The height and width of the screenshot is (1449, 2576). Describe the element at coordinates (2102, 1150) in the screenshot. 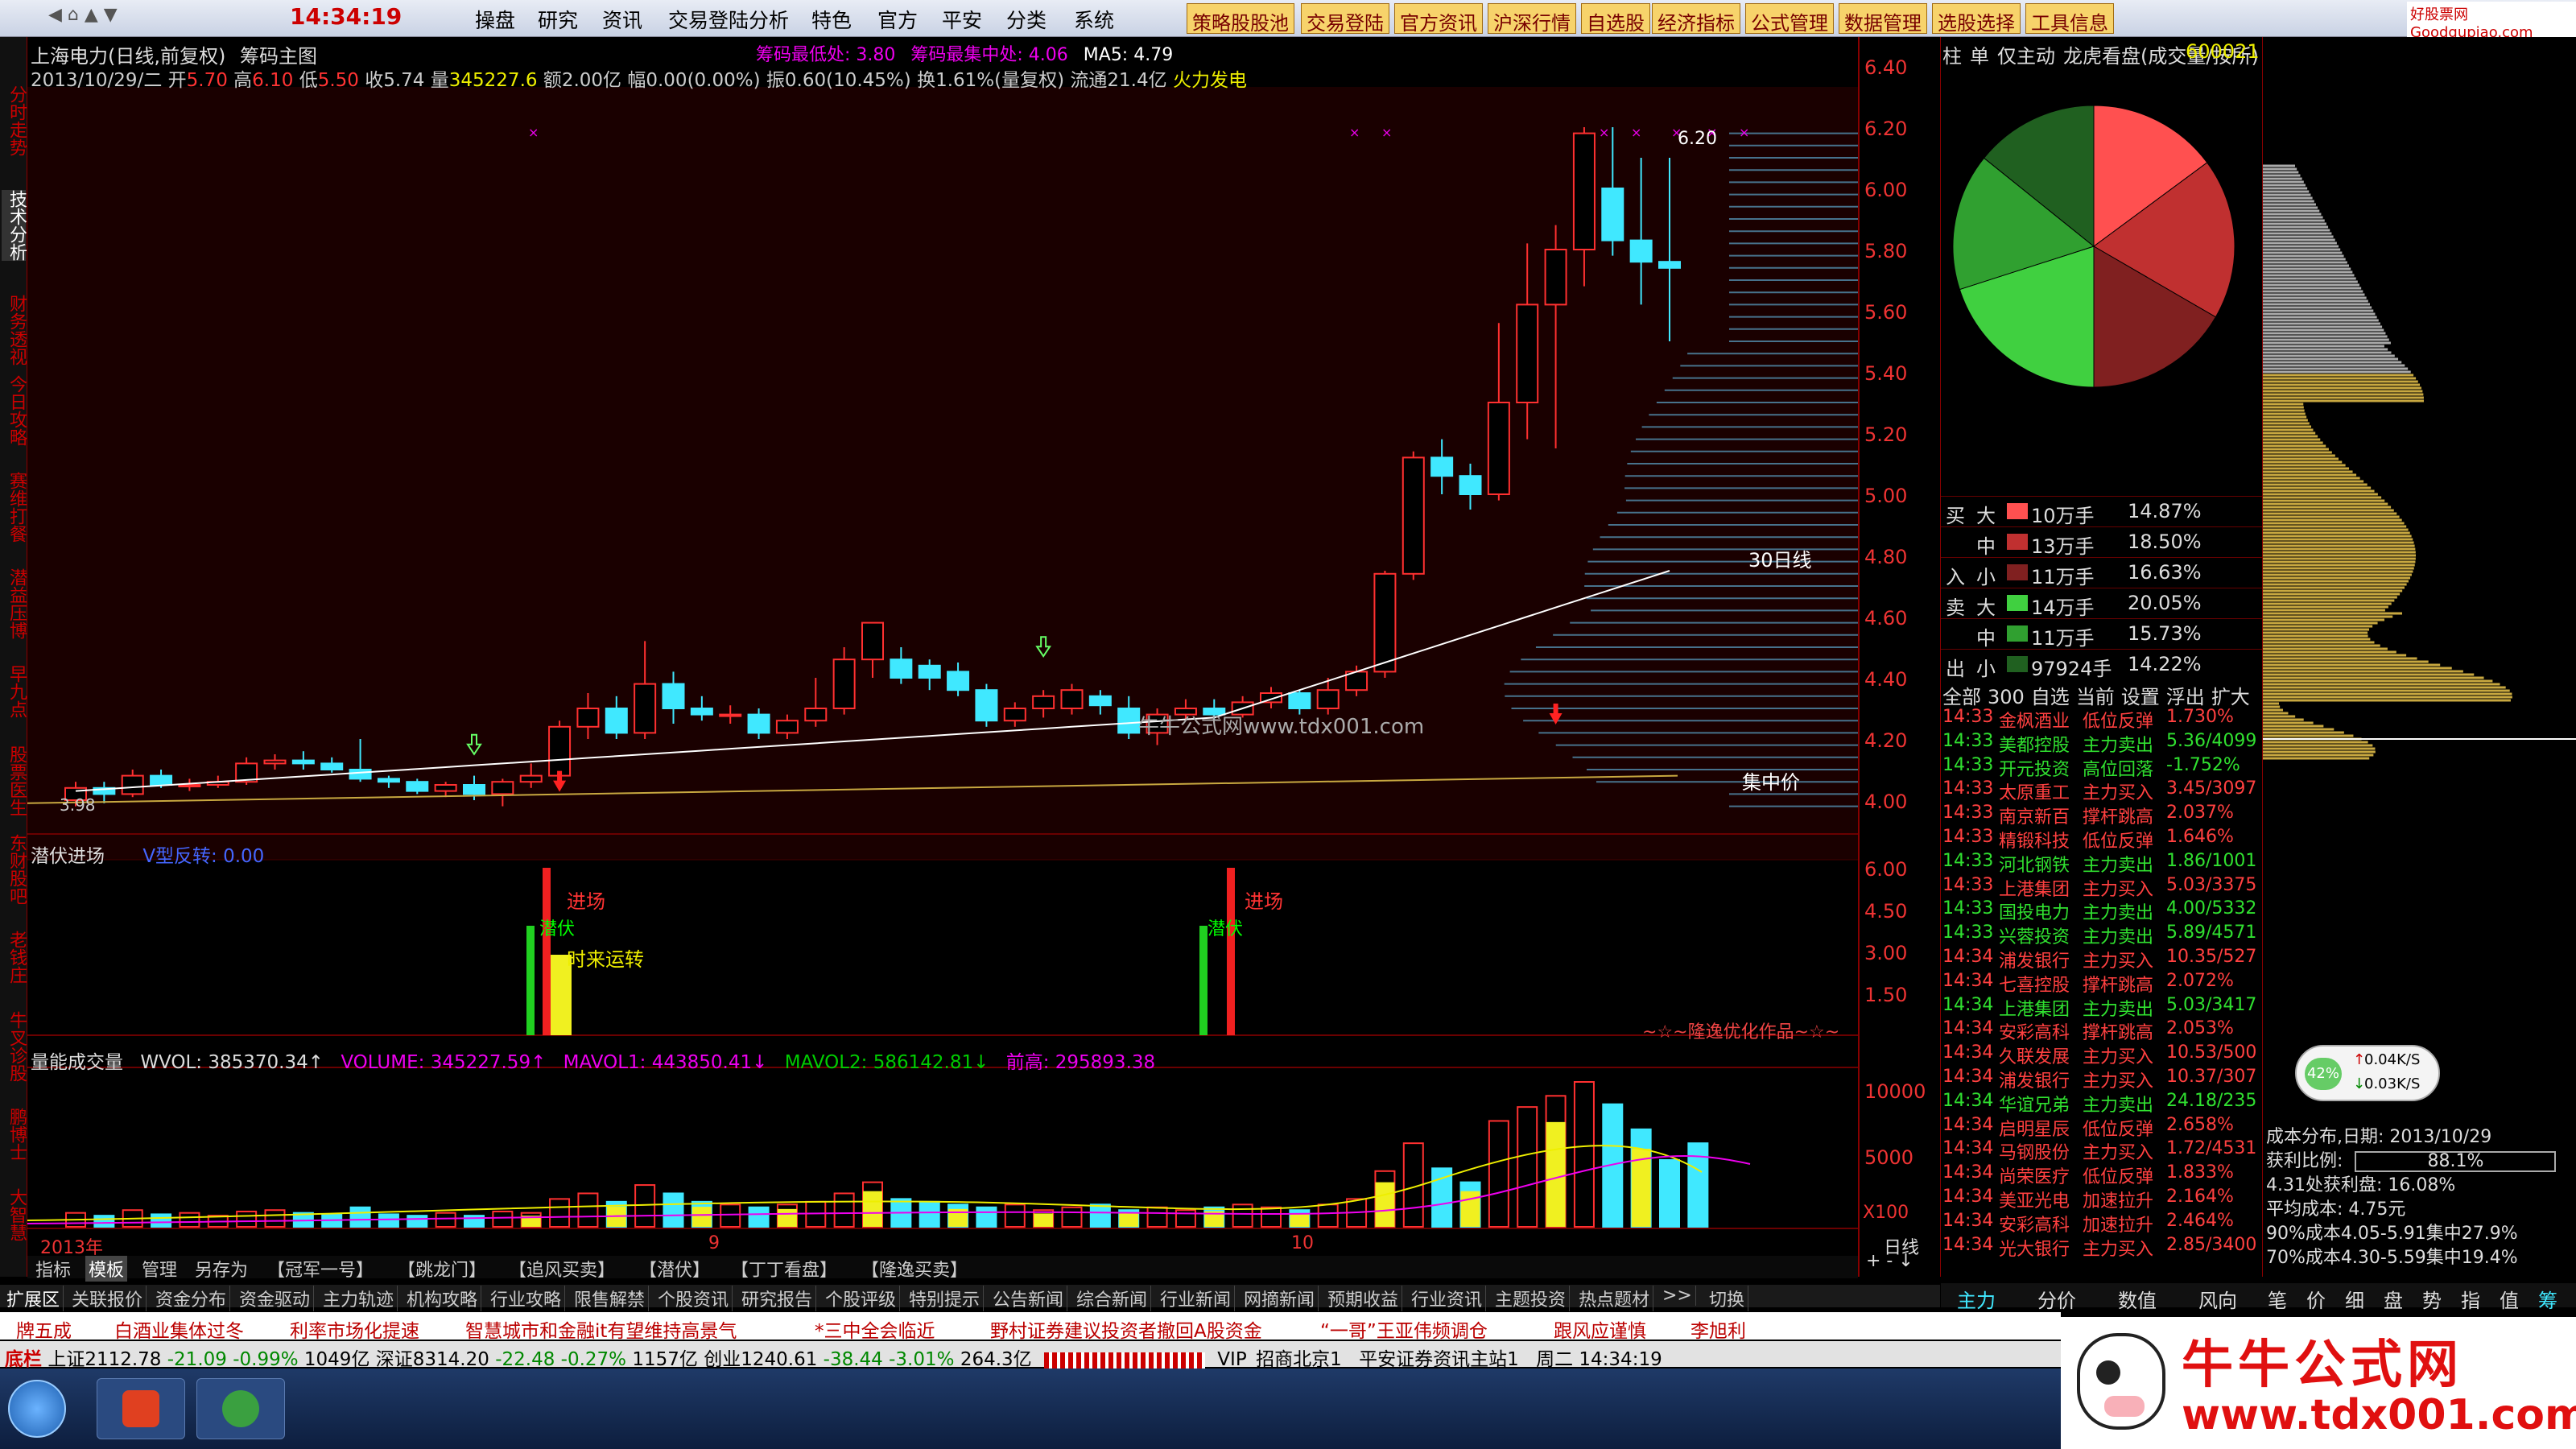

I see `feed-row: 14:34 马钢股份 主力买入 1.72/4531` at that location.